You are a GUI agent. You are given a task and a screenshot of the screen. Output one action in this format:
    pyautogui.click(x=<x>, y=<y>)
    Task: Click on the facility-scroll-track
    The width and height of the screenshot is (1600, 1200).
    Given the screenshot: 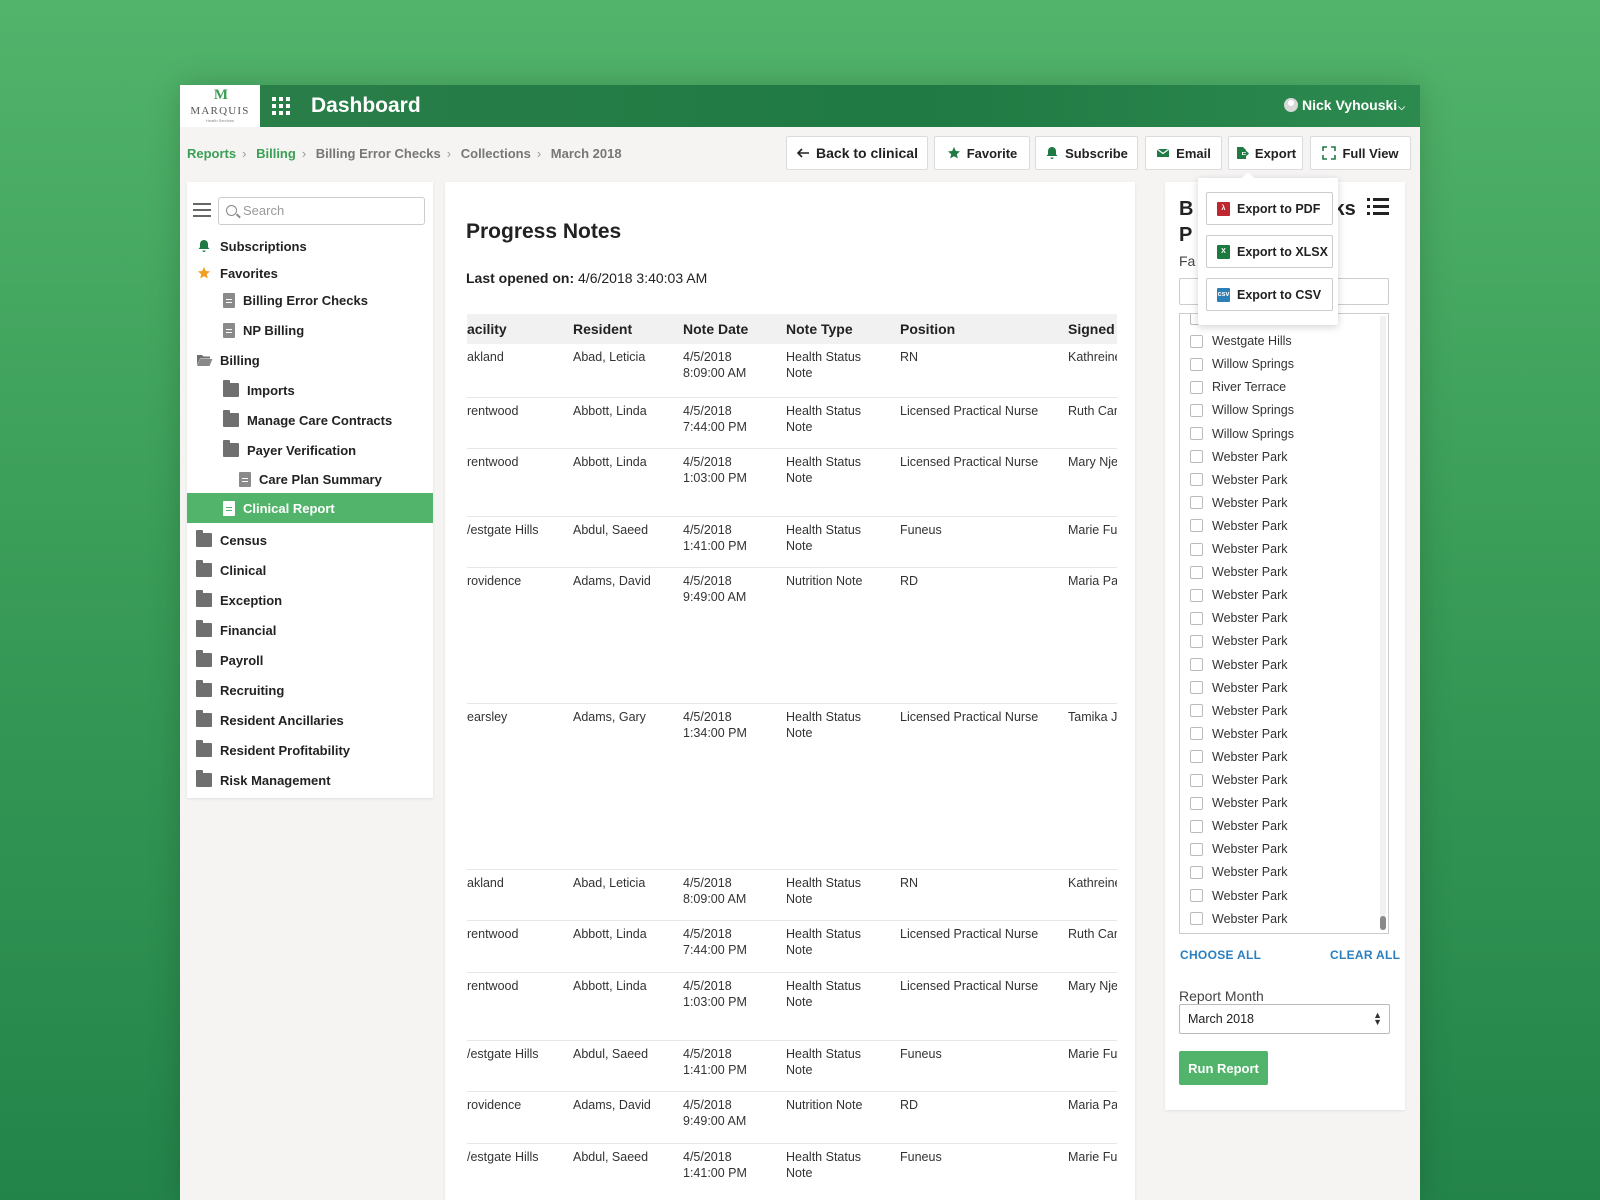 What is the action you would take?
    pyautogui.click(x=1383, y=623)
    